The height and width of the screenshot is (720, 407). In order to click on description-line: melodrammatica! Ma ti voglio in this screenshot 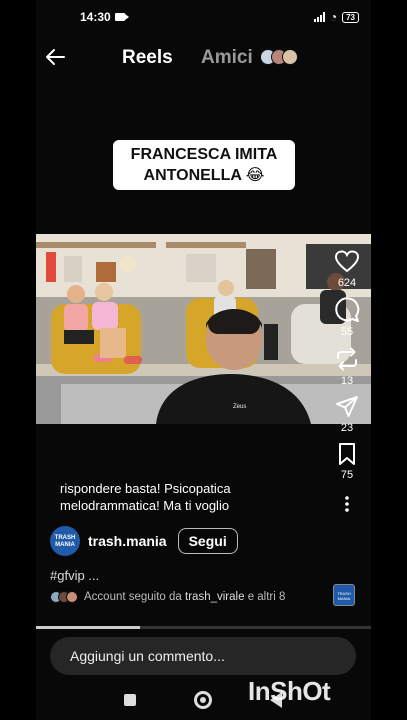, I will do `click(145, 505)`.